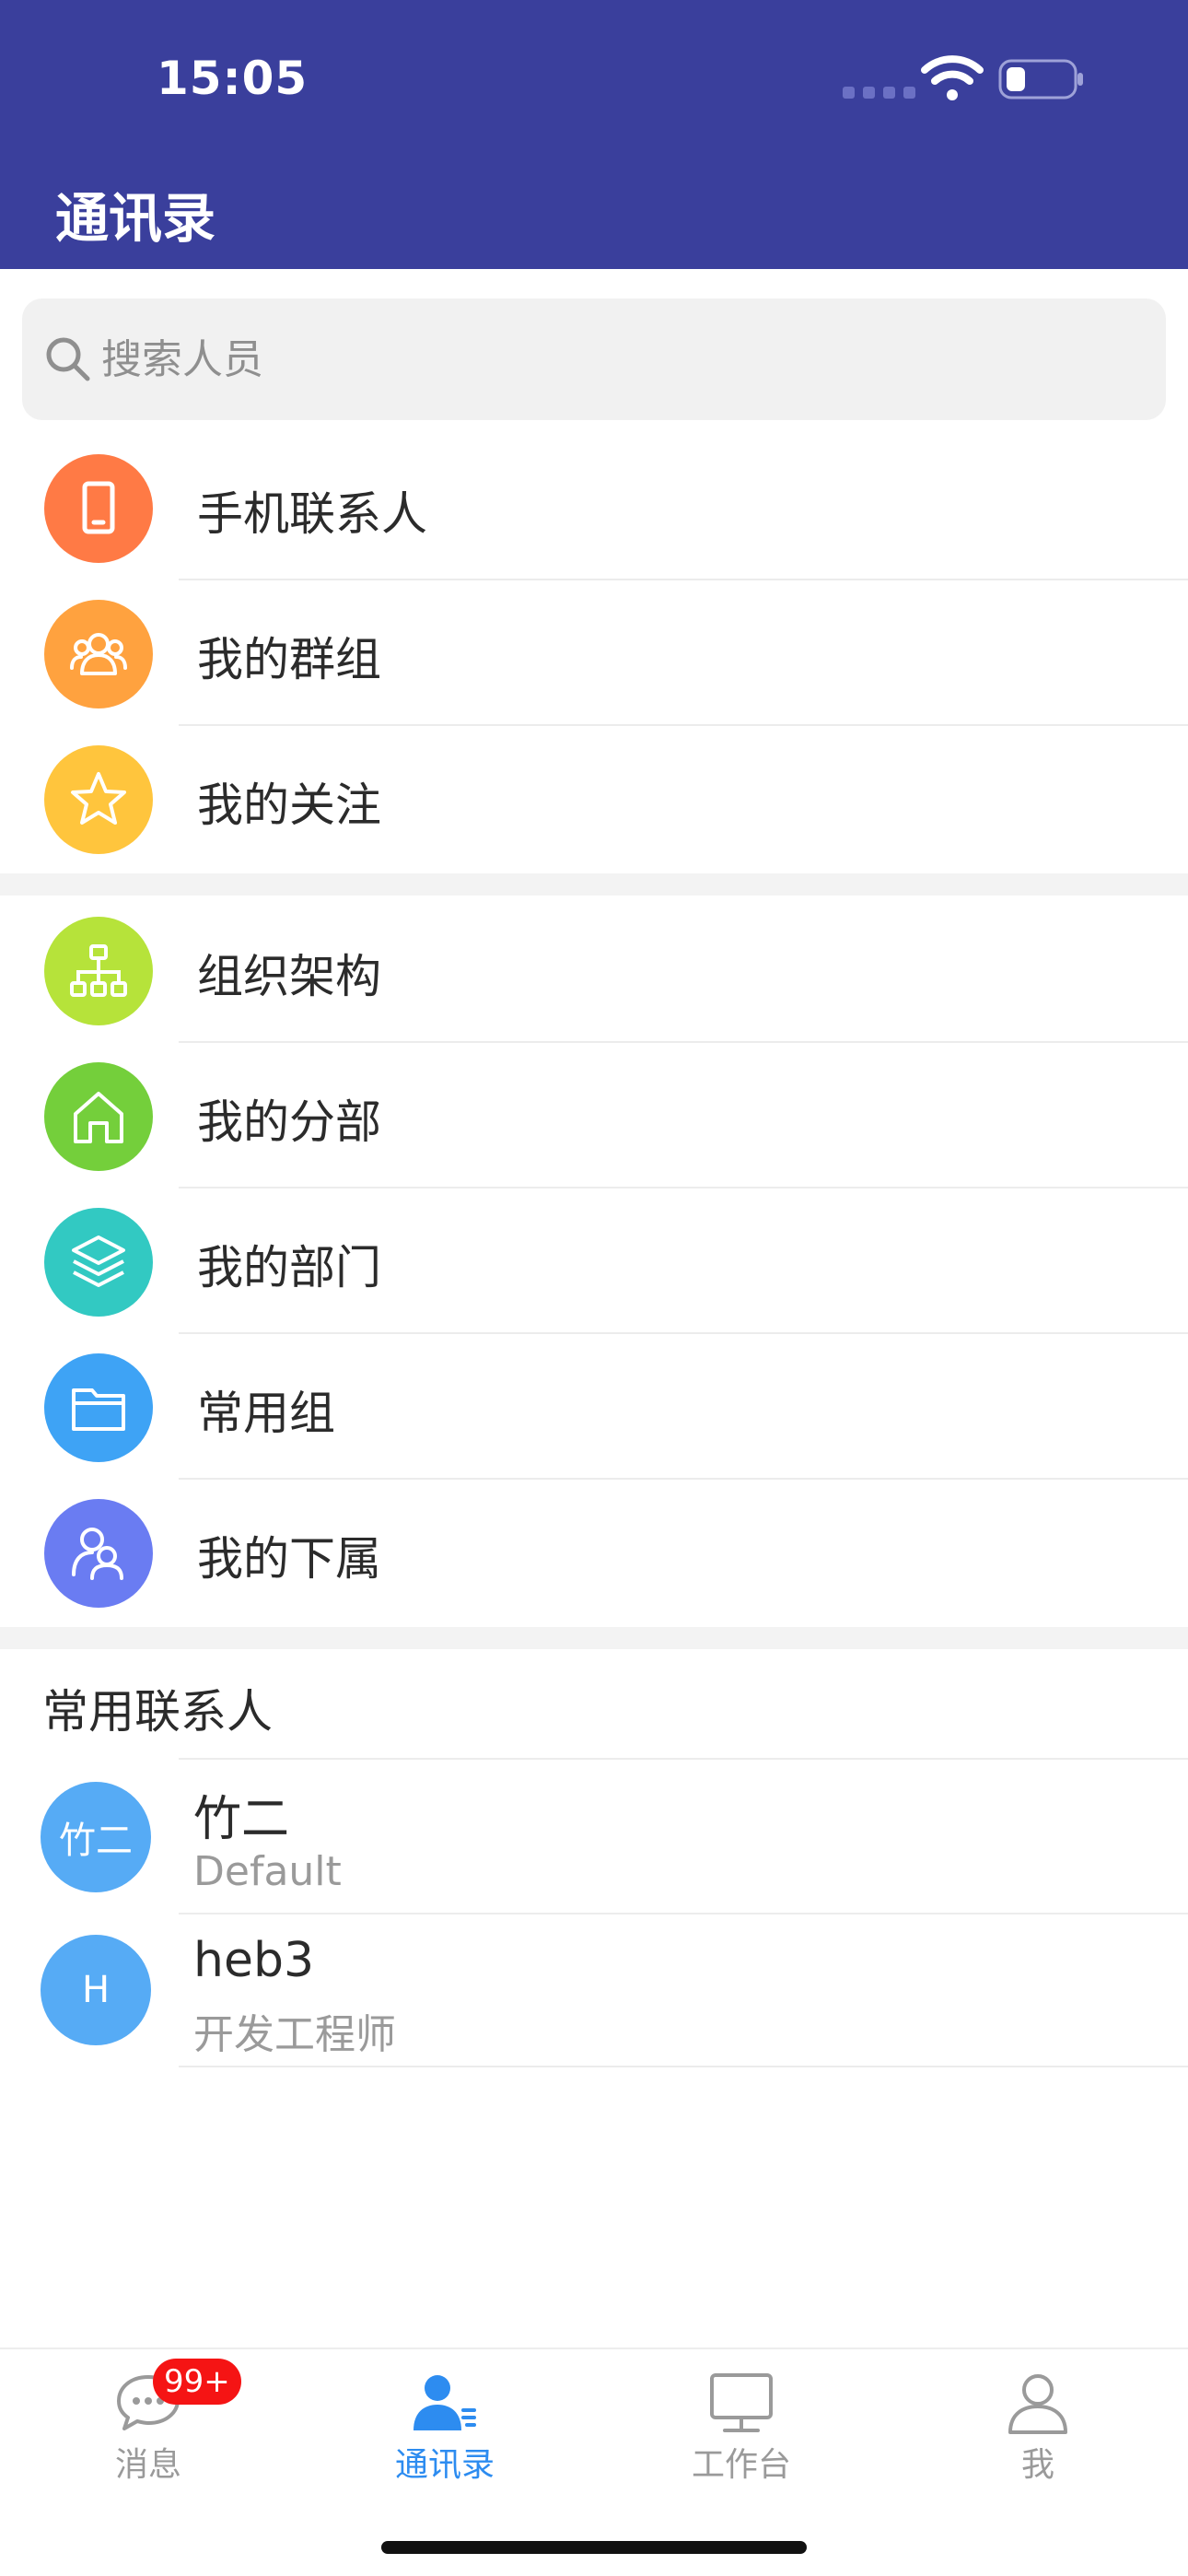 This screenshot has height=2576, width=1188. What do you see at coordinates (1037, 2465) in the screenshot?
I see `tab-label: 我` at bounding box center [1037, 2465].